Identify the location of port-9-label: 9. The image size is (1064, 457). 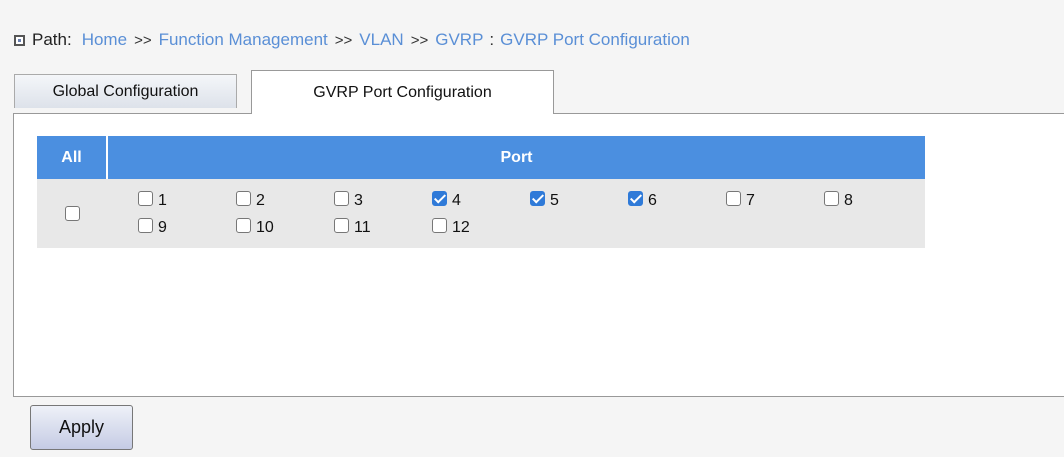
(162, 227).